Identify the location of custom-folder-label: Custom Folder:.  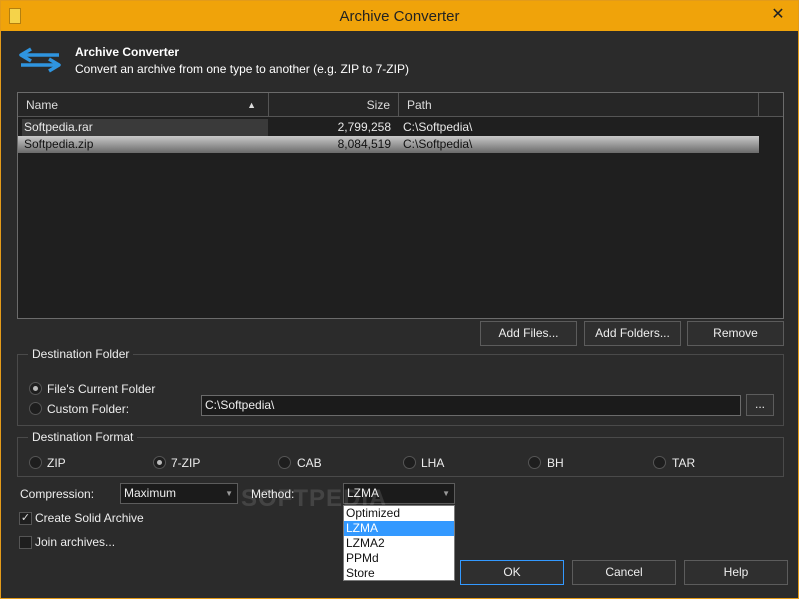
(88, 409).